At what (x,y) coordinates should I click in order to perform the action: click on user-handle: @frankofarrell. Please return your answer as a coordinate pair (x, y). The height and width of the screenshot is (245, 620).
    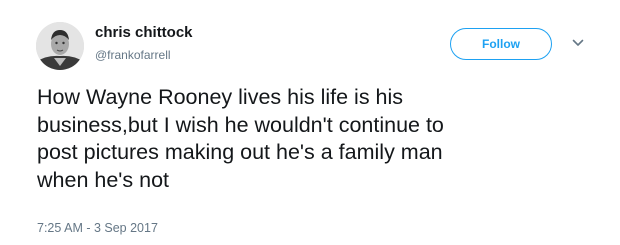
    Looking at the image, I should click on (144, 55).